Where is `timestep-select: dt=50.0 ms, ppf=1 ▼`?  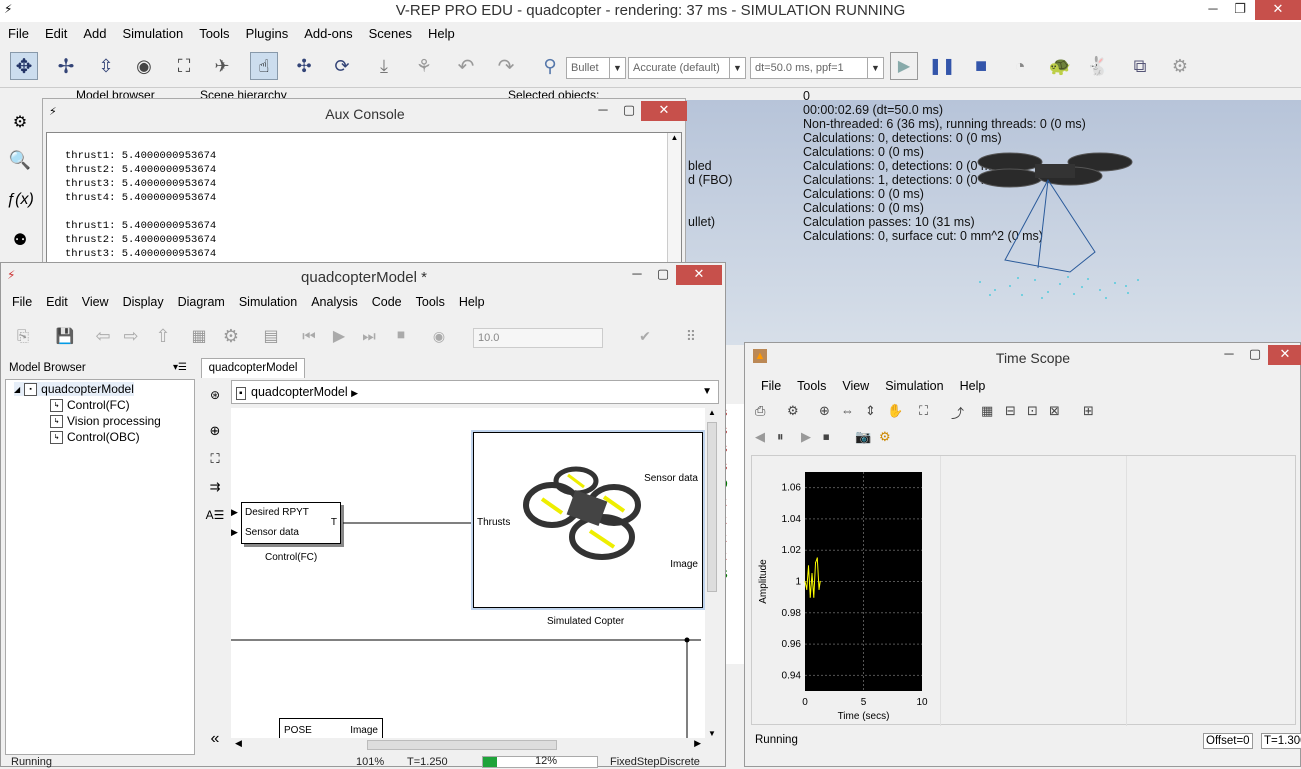
timestep-select: dt=50.0 ms, ppf=1 ▼ is located at coordinates (817, 68).